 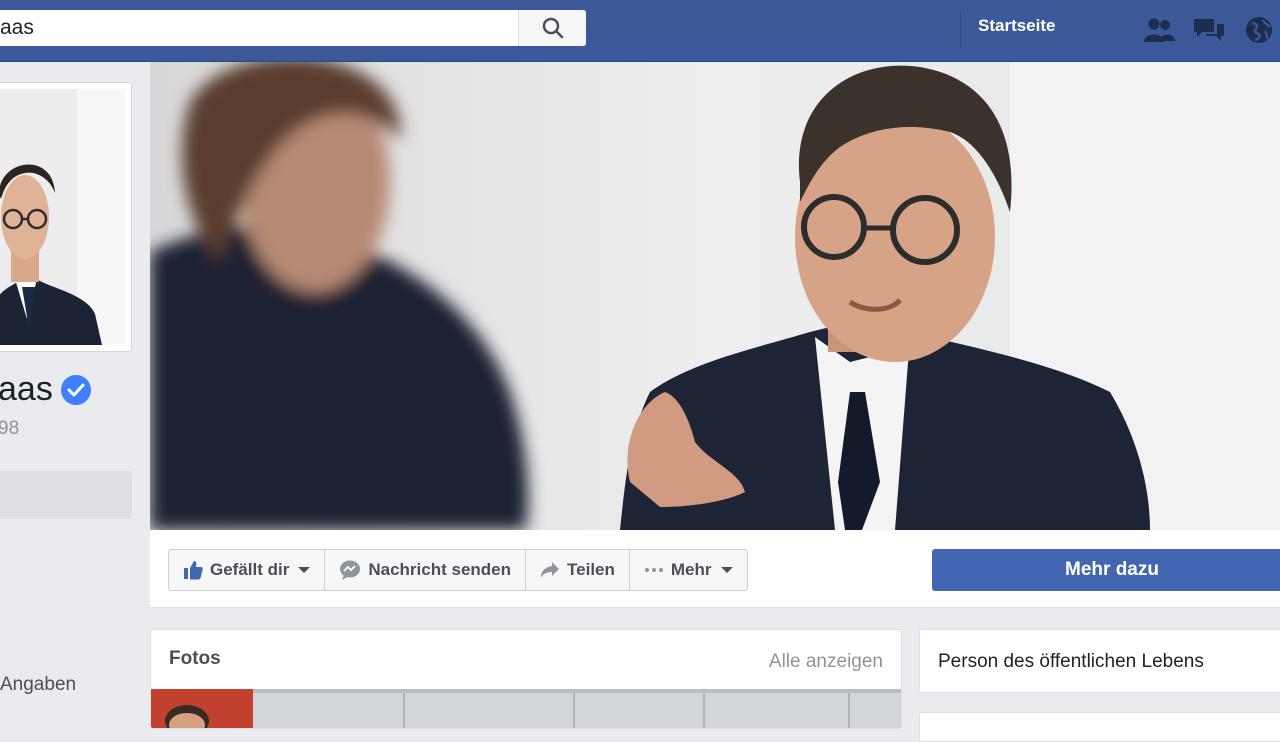 What do you see at coordinates (440, 569) in the screenshot?
I see `send-message-label: Nachricht senden` at bounding box center [440, 569].